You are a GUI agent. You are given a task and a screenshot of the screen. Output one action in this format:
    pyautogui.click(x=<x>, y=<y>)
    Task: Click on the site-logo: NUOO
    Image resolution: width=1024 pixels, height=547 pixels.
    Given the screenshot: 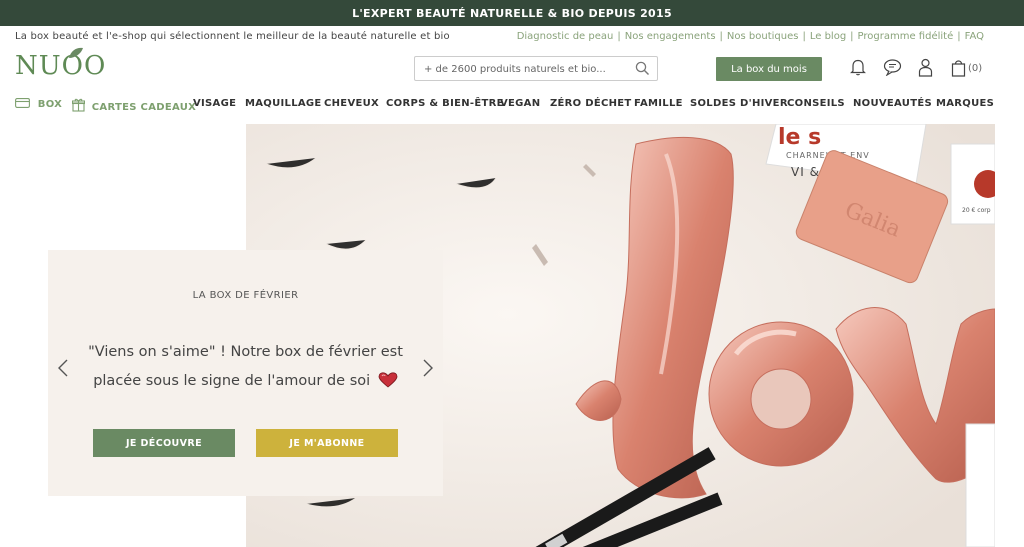 What is the action you would take?
    pyautogui.click(x=61, y=64)
    